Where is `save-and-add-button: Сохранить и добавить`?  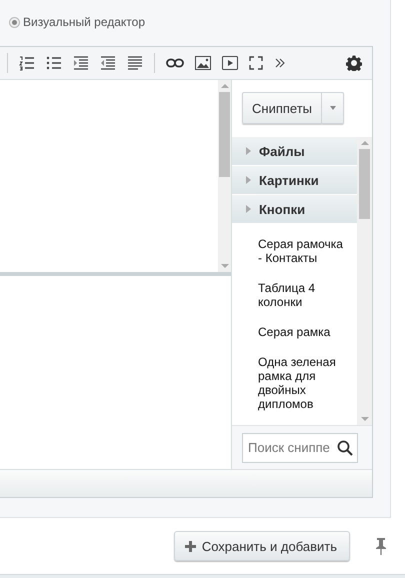 save-and-add-button: Сохранить и добавить is located at coordinates (262, 546).